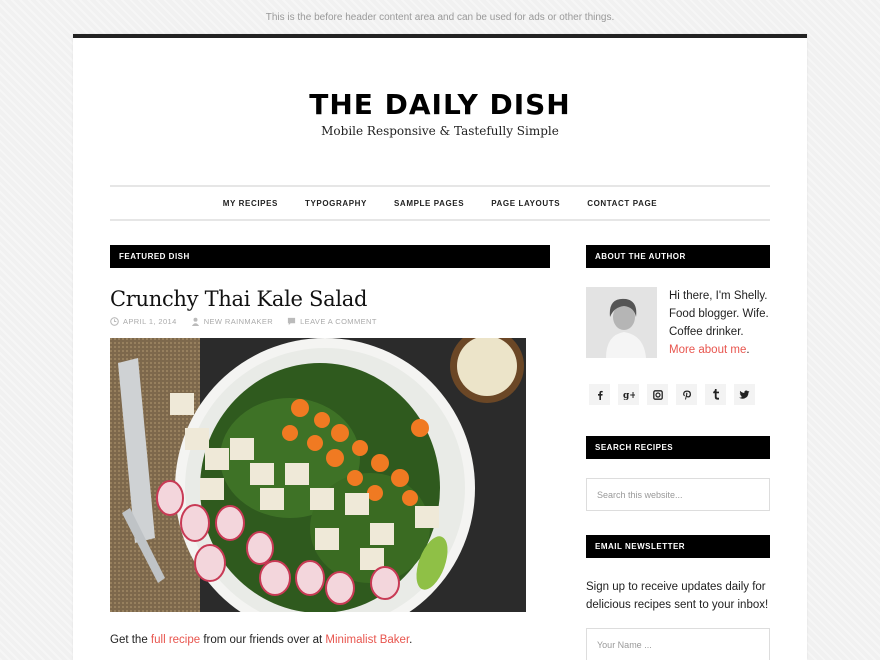 The height and width of the screenshot is (660, 880). I want to click on excerpt-text: Get the, so click(130, 640).